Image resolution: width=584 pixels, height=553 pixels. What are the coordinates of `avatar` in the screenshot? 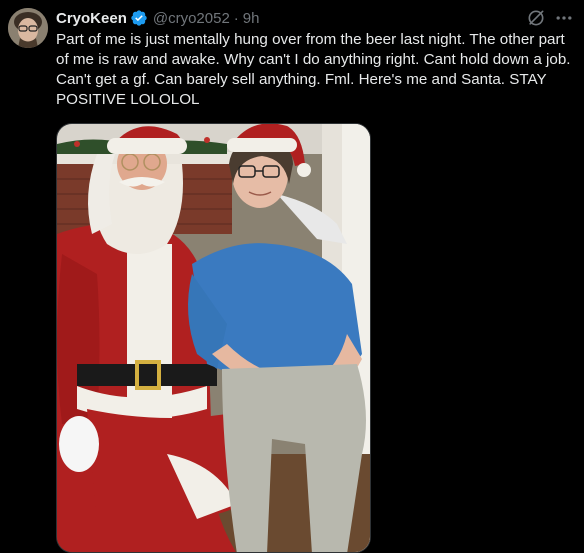 It's located at (28, 28).